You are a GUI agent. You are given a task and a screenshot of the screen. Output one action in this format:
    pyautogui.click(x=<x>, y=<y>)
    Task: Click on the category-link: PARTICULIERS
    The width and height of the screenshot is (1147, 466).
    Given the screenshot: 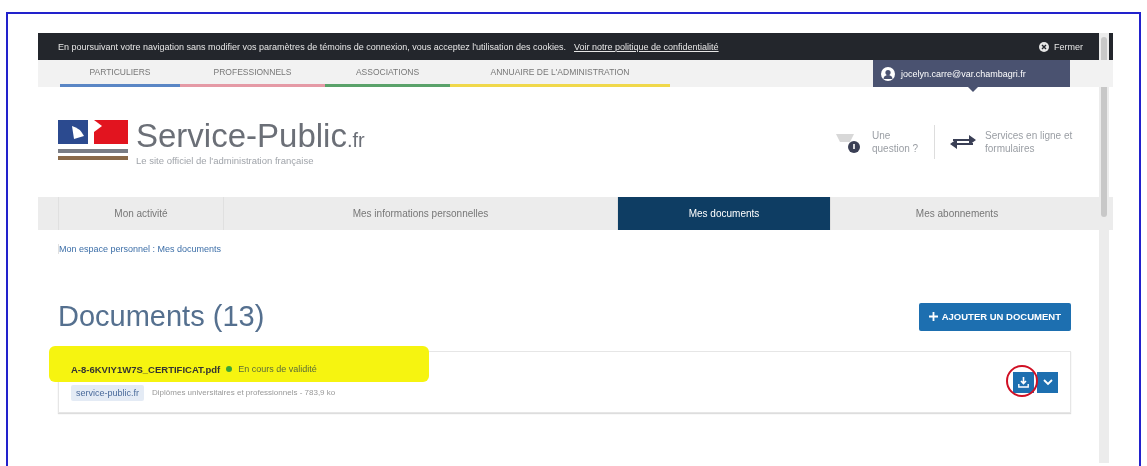 What is the action you would take?
    pyautogui.click(x=120, y=73)
    